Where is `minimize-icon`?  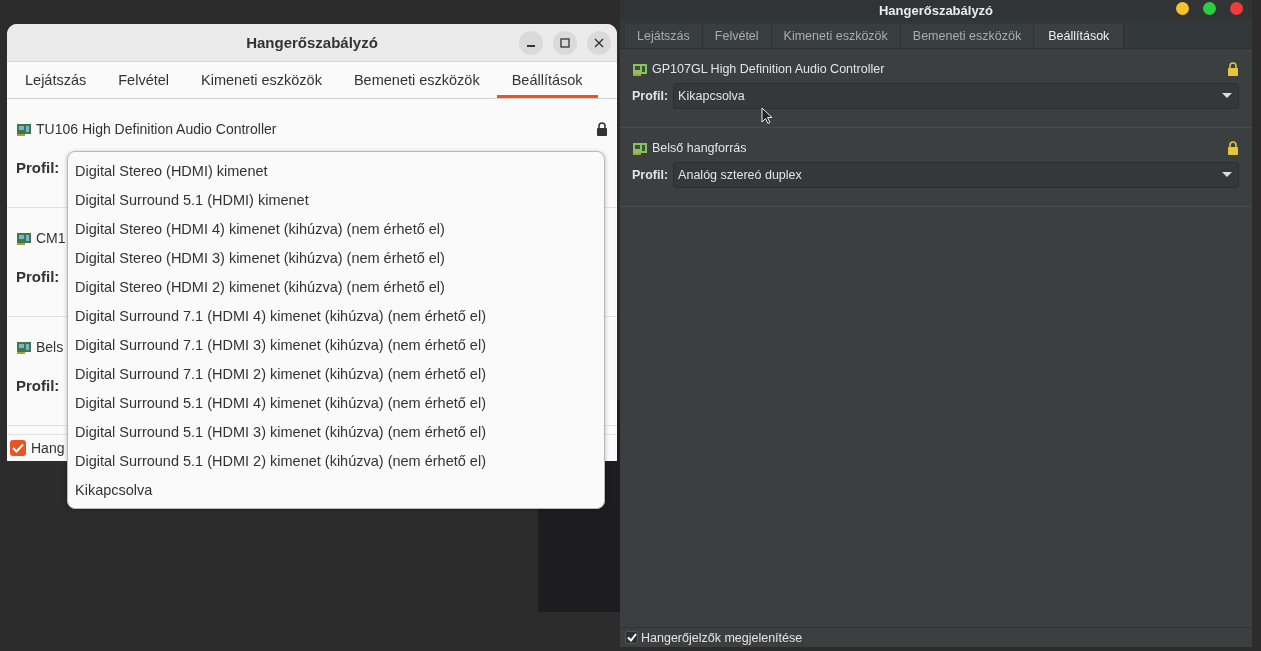
minimize-icon is located at coordinates (531, 46).